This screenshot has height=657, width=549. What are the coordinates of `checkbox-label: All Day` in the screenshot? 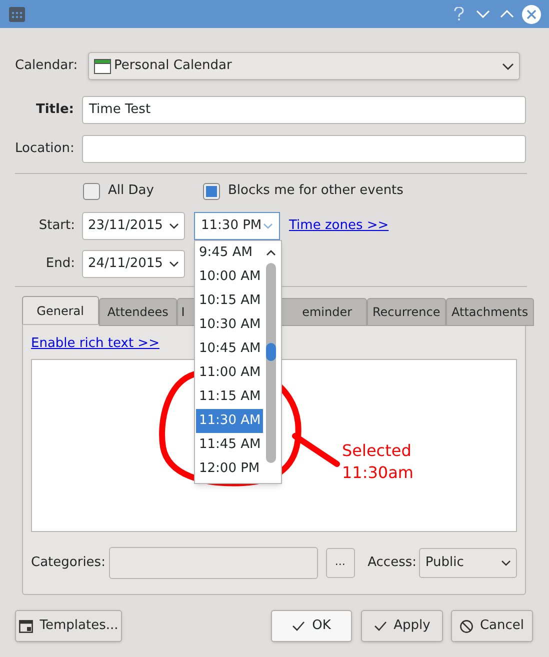 It's located at (131, 191).